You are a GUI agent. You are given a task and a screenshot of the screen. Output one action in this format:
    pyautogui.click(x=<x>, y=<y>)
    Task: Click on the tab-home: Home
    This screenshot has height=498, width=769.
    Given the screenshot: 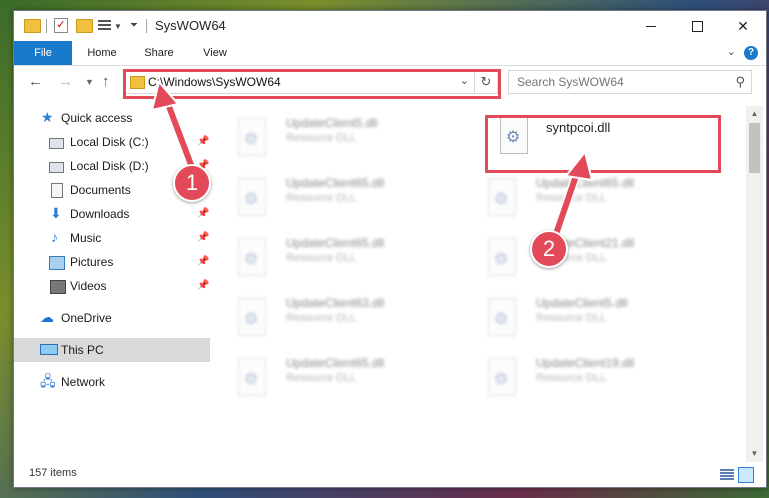 What is the action you would take?
    pyautogui.click(x=102, y=53)
    